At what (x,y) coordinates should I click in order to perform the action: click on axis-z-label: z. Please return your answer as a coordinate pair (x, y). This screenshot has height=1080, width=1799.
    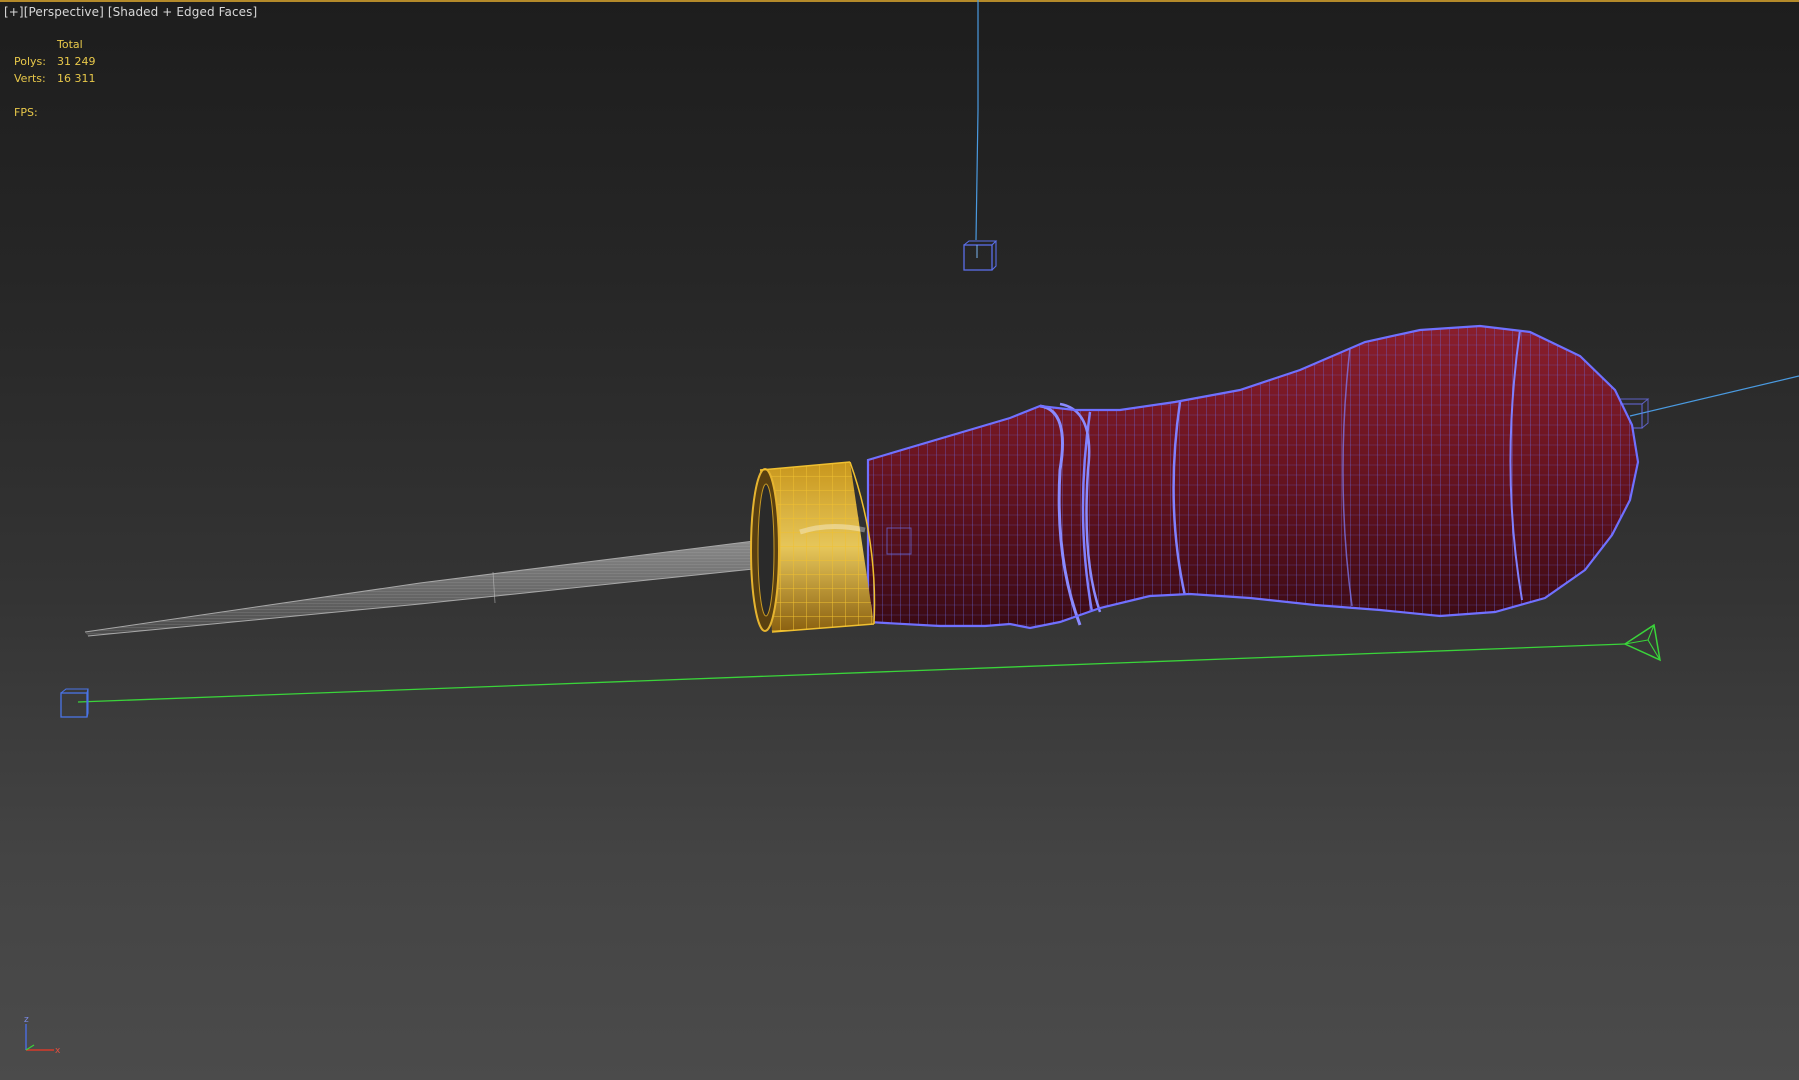
    Looking at the image, I should click on (26, 1020).